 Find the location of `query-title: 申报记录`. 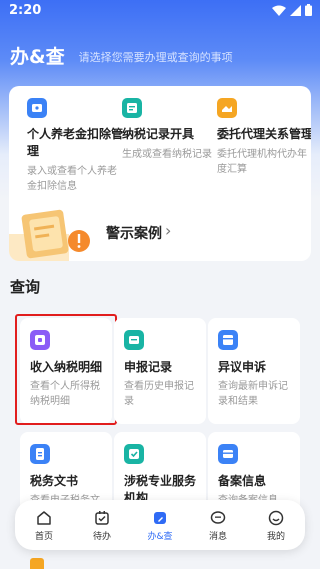

query-title: 申报记录 is located at coordinates (148, 367).